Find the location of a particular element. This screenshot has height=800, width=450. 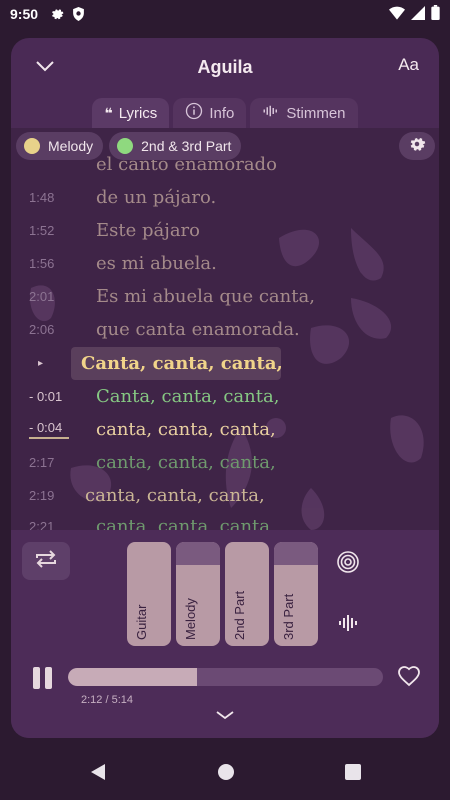

lyric-time: 2:19 is located at coordinates (42, 495).